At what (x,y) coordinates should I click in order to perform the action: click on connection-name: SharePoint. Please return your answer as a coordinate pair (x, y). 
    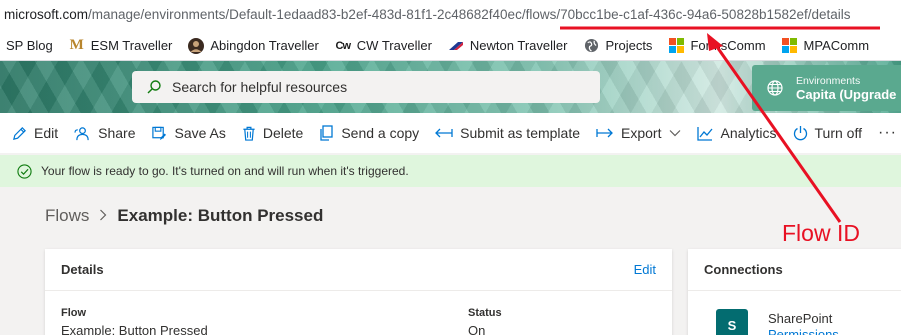
    Looking at the image, I should click on (800, 318).